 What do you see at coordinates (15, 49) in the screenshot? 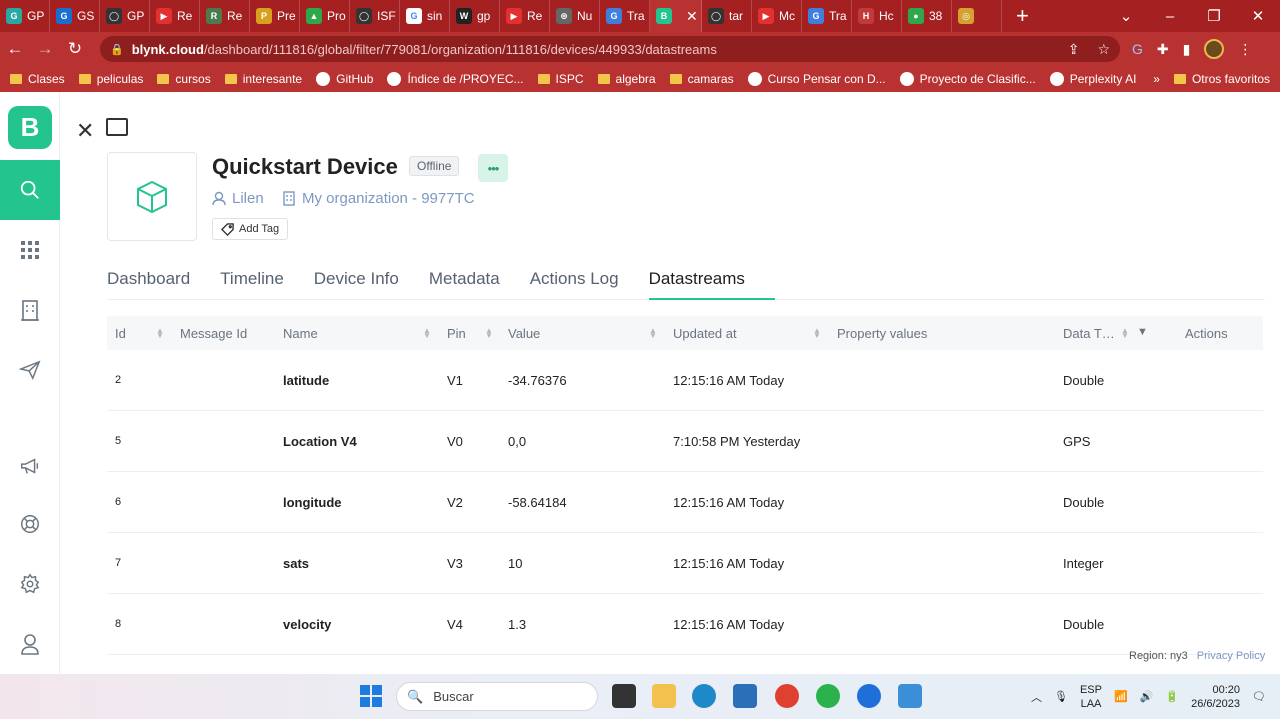
I see `back-icon: ←` at bounding box center [15, 49].